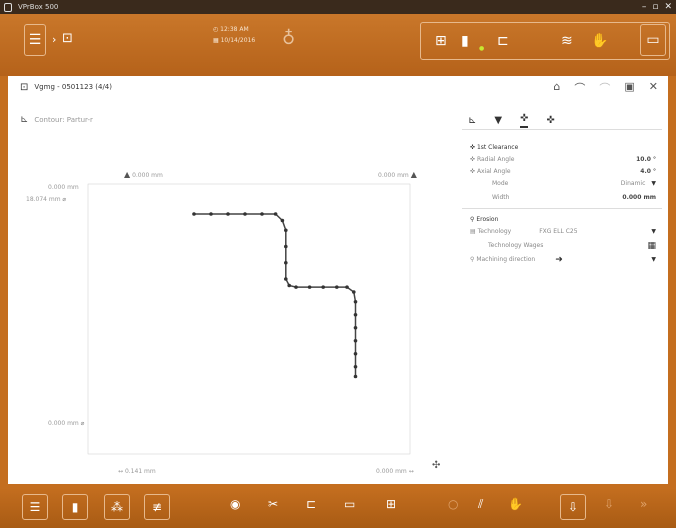  I want to click on home-icon: ⌂, so click(556, 88).